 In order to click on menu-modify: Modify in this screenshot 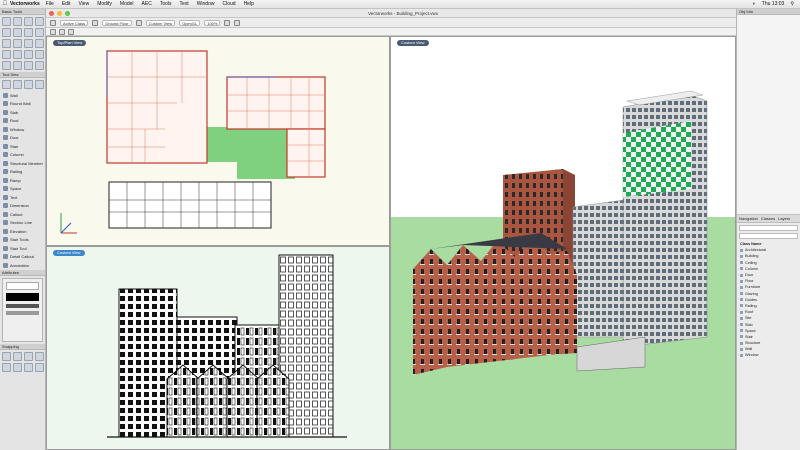, I will do `click(104, 4)`.